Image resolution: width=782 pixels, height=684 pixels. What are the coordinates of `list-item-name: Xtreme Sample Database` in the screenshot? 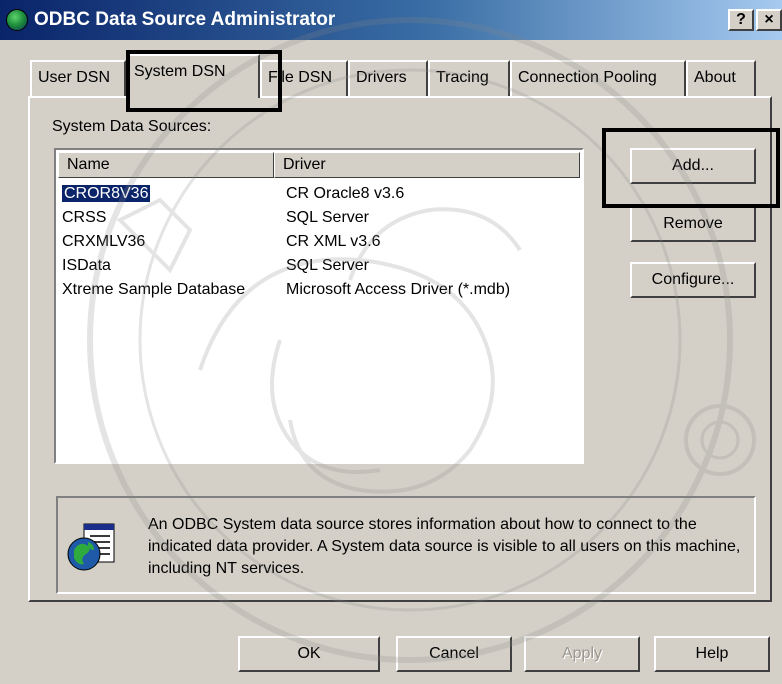 It's located at (153, 290).